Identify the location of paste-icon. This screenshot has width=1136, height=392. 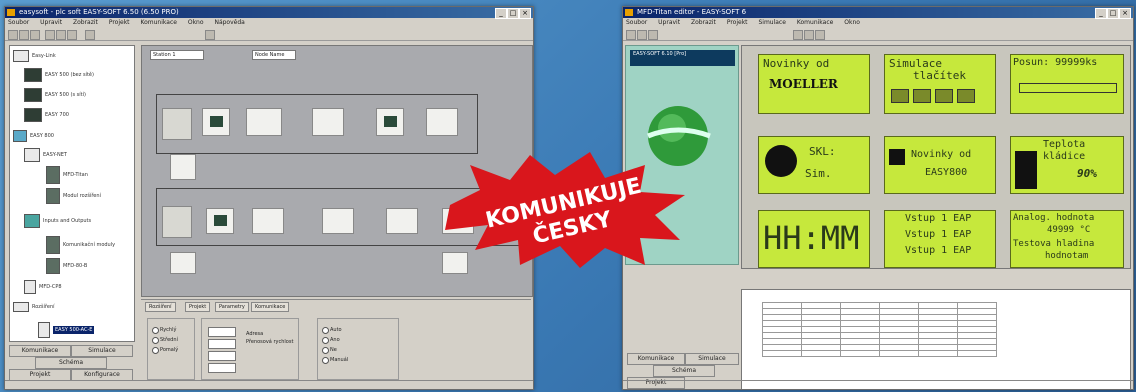
(90, 35).